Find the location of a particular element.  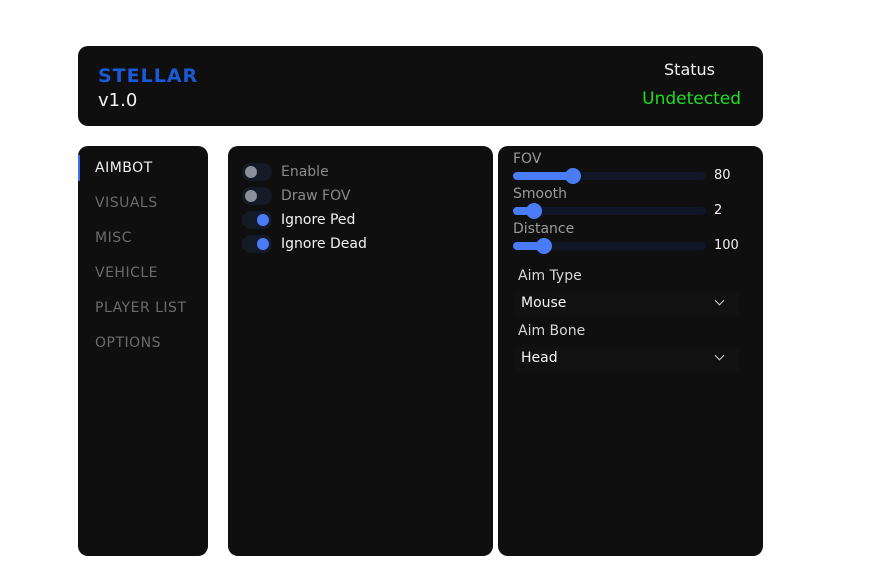

sidebar-item-misc: MISC is located at coordinates (113, 238).